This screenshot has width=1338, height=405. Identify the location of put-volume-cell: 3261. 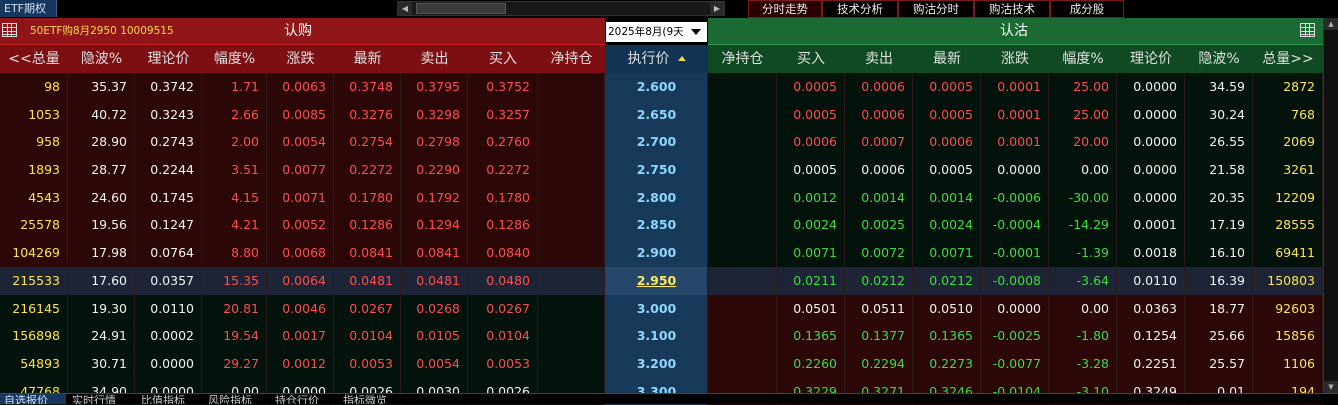
(1299, 170).